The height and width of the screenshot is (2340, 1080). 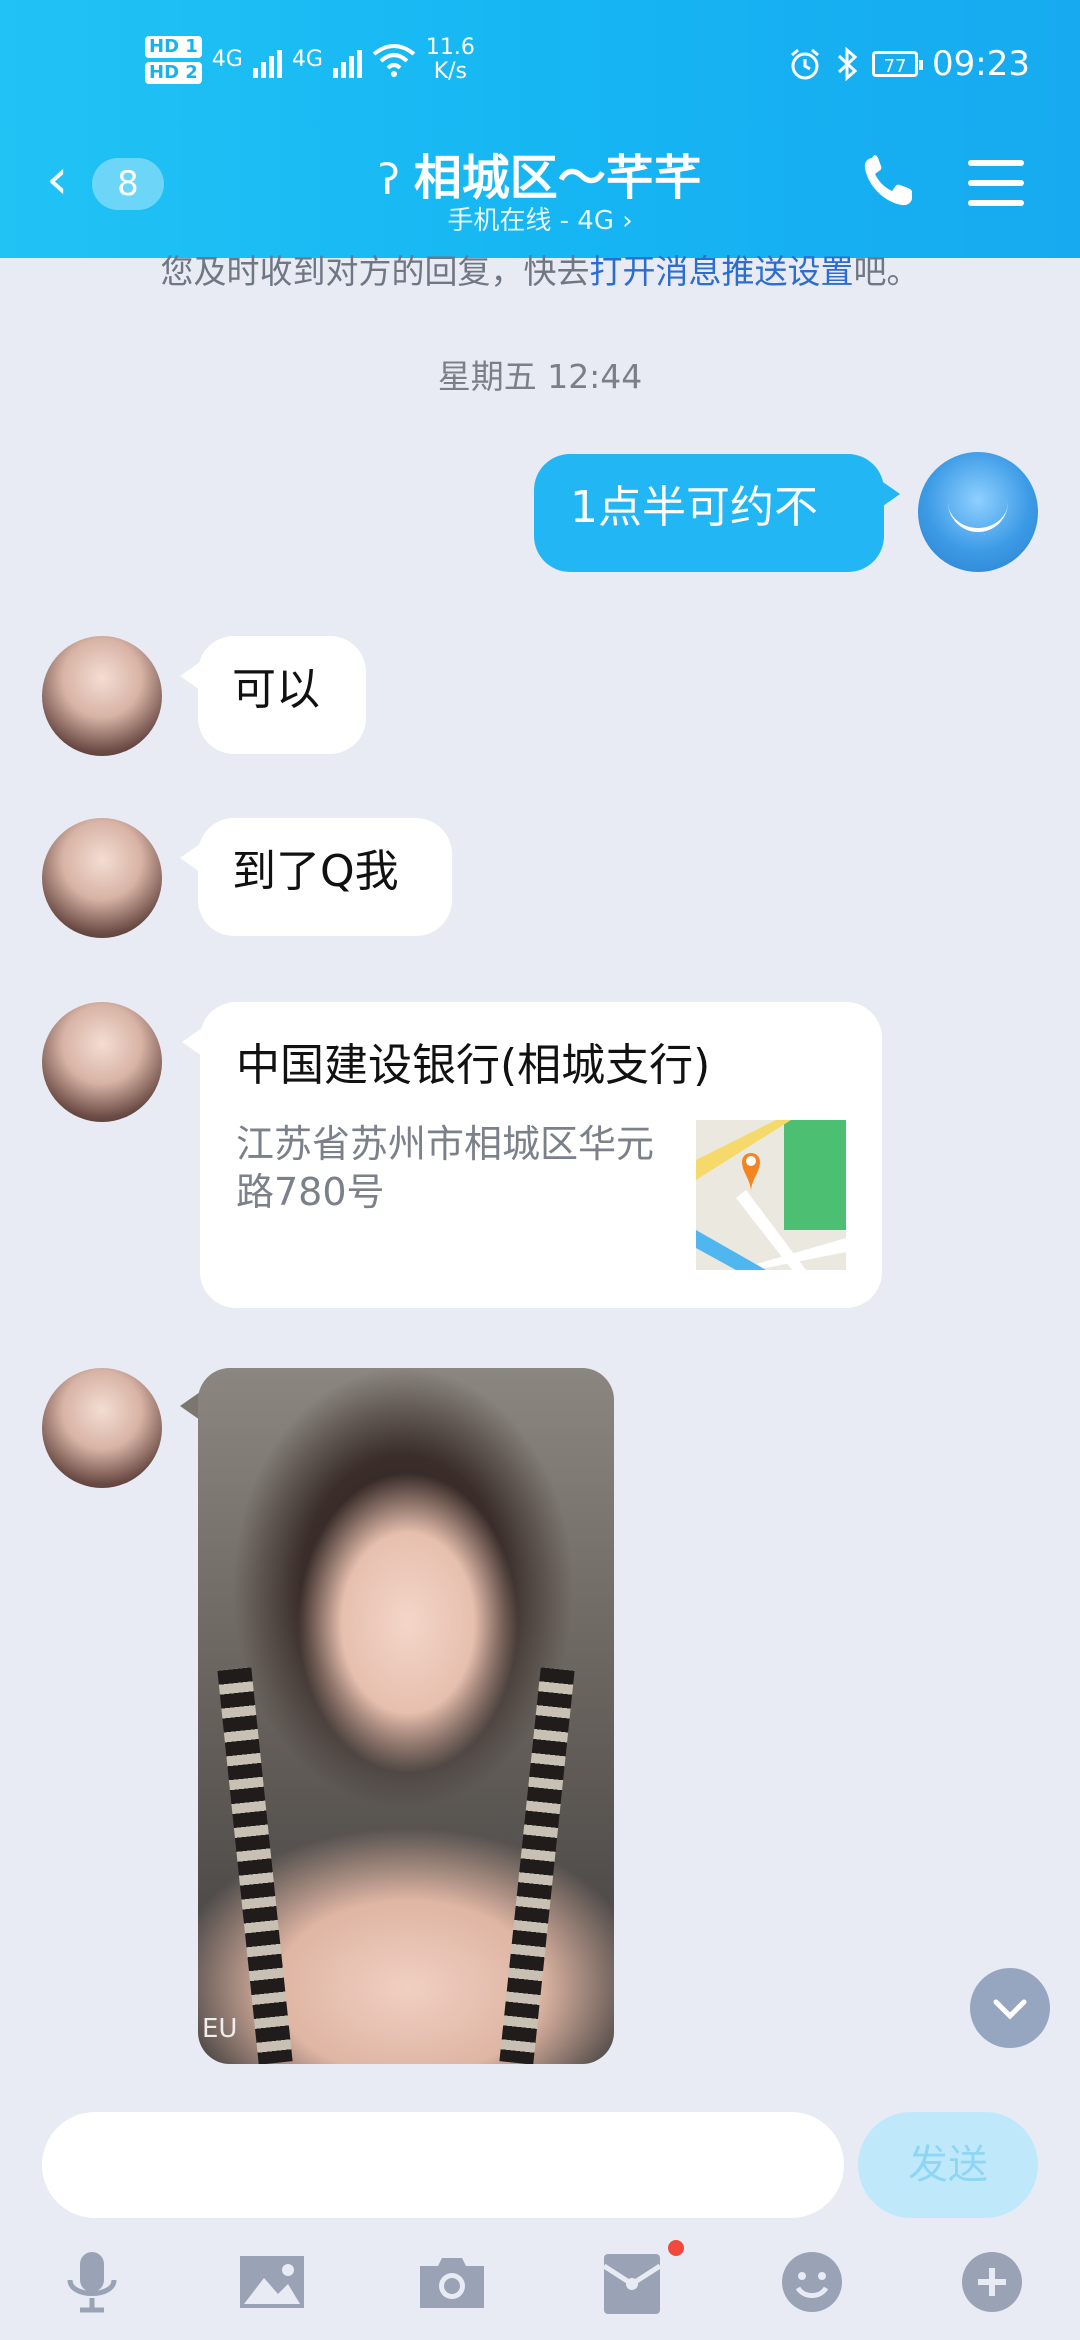 I want to click on scroll-to-bottom-button, so click(x=1010, y=2008).